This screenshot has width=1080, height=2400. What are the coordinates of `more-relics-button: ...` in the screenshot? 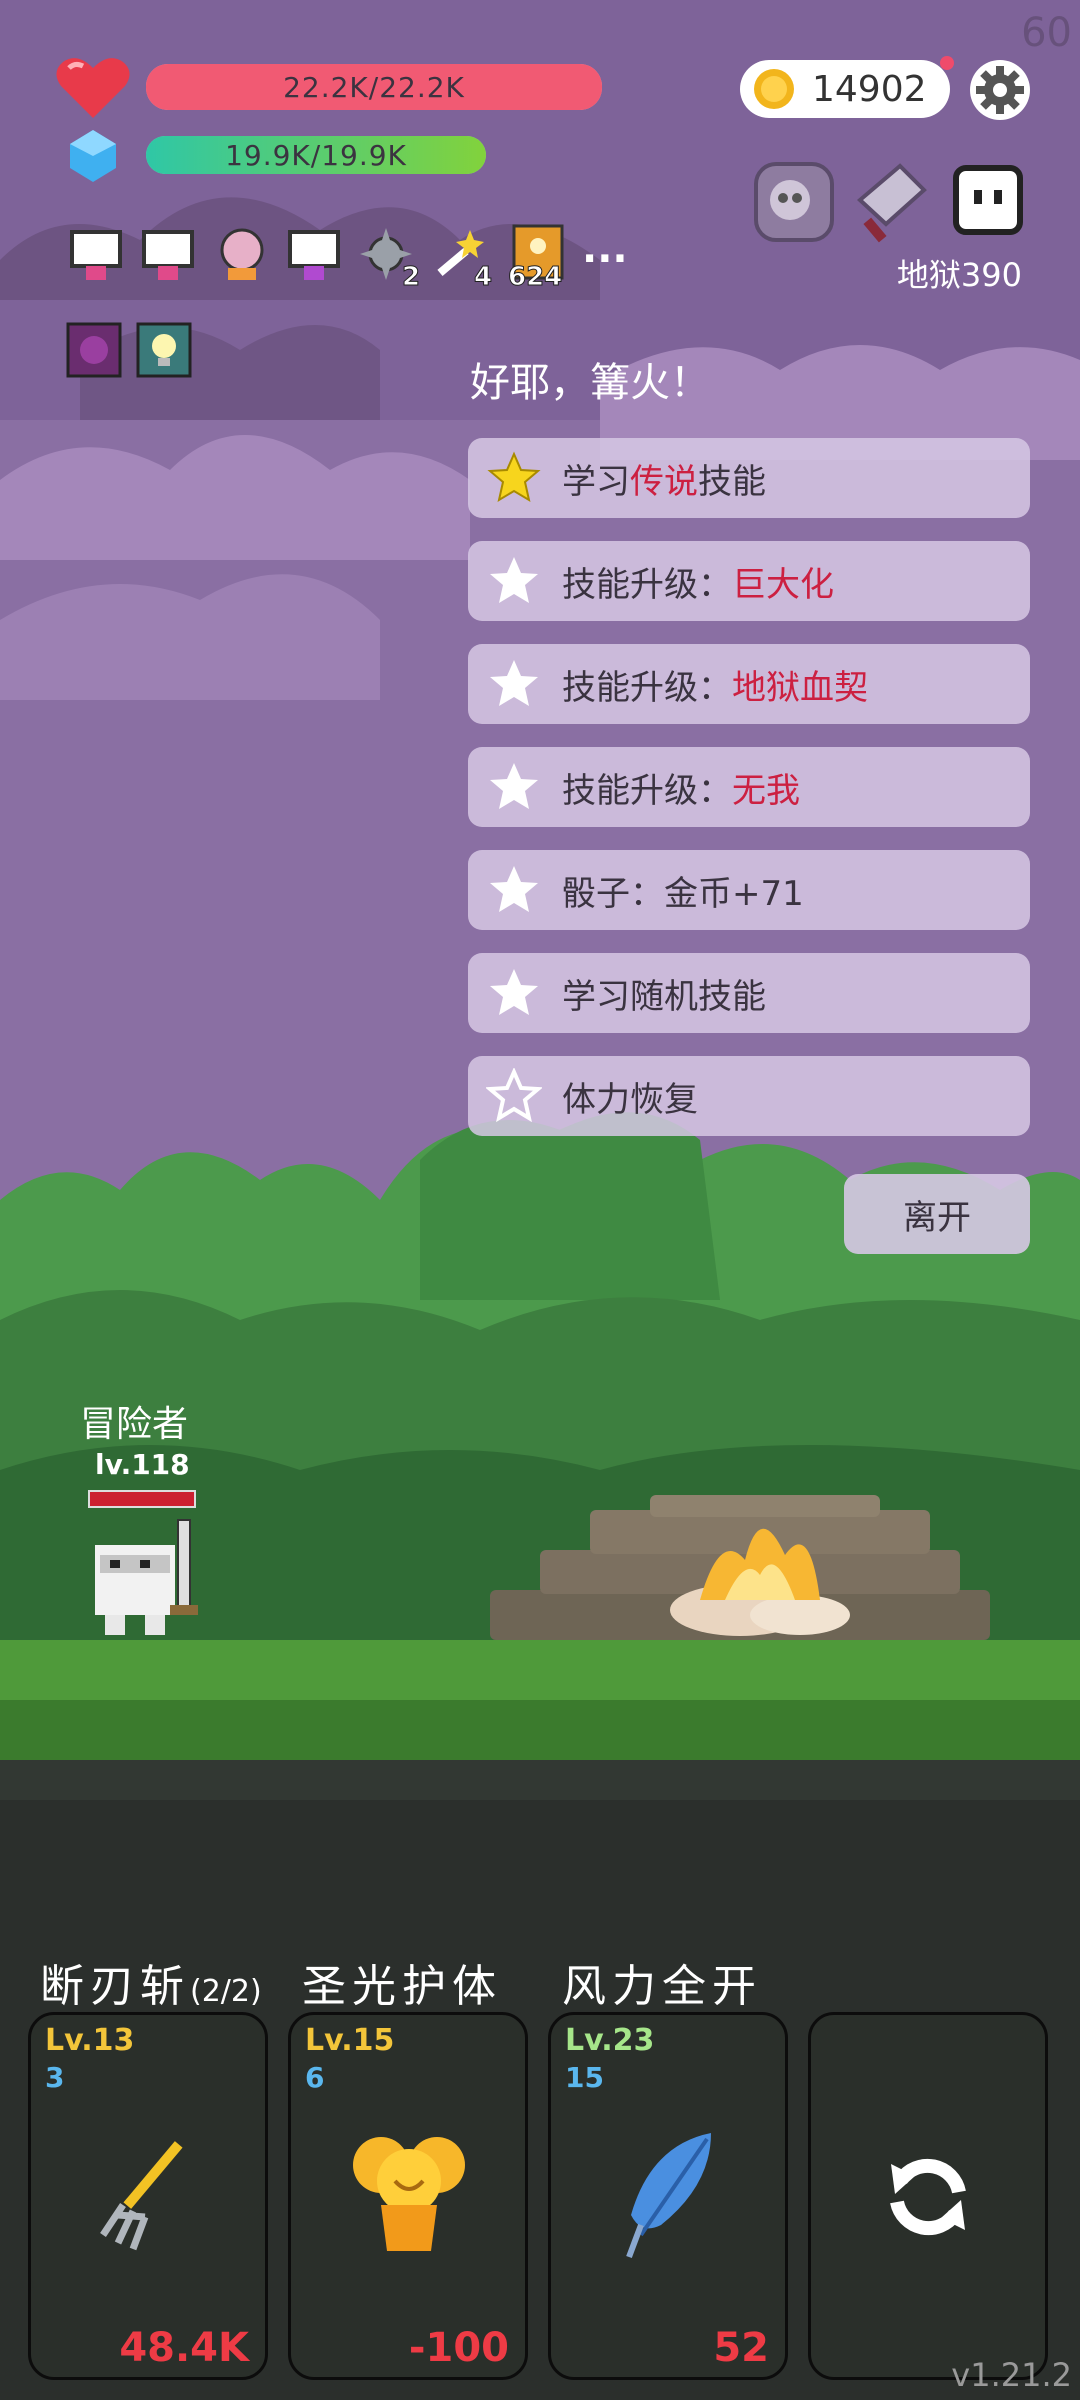 It's located at (605, 249).